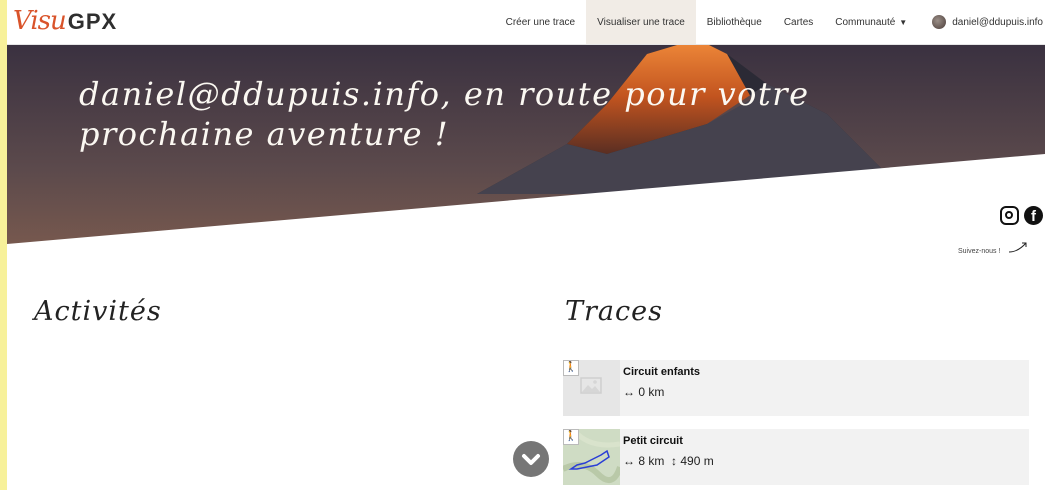 The image size is (1045, 490). I want to click on nav-create-trace: Créer une trace, so click(540, 22).